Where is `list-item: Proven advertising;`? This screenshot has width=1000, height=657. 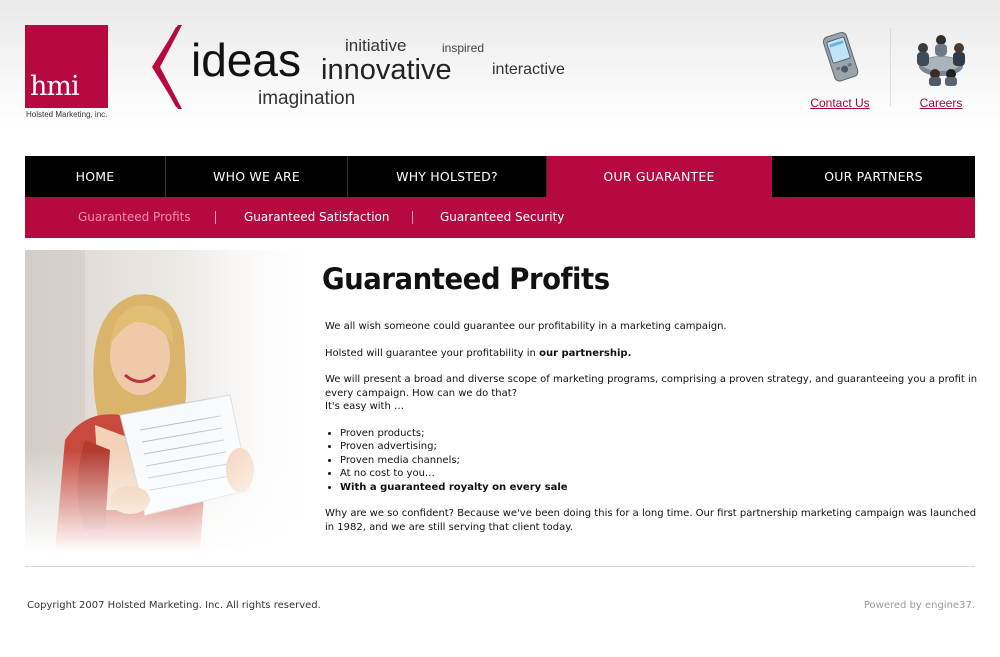
list-item: Proven advertising; is located at coordinates (660, 447).